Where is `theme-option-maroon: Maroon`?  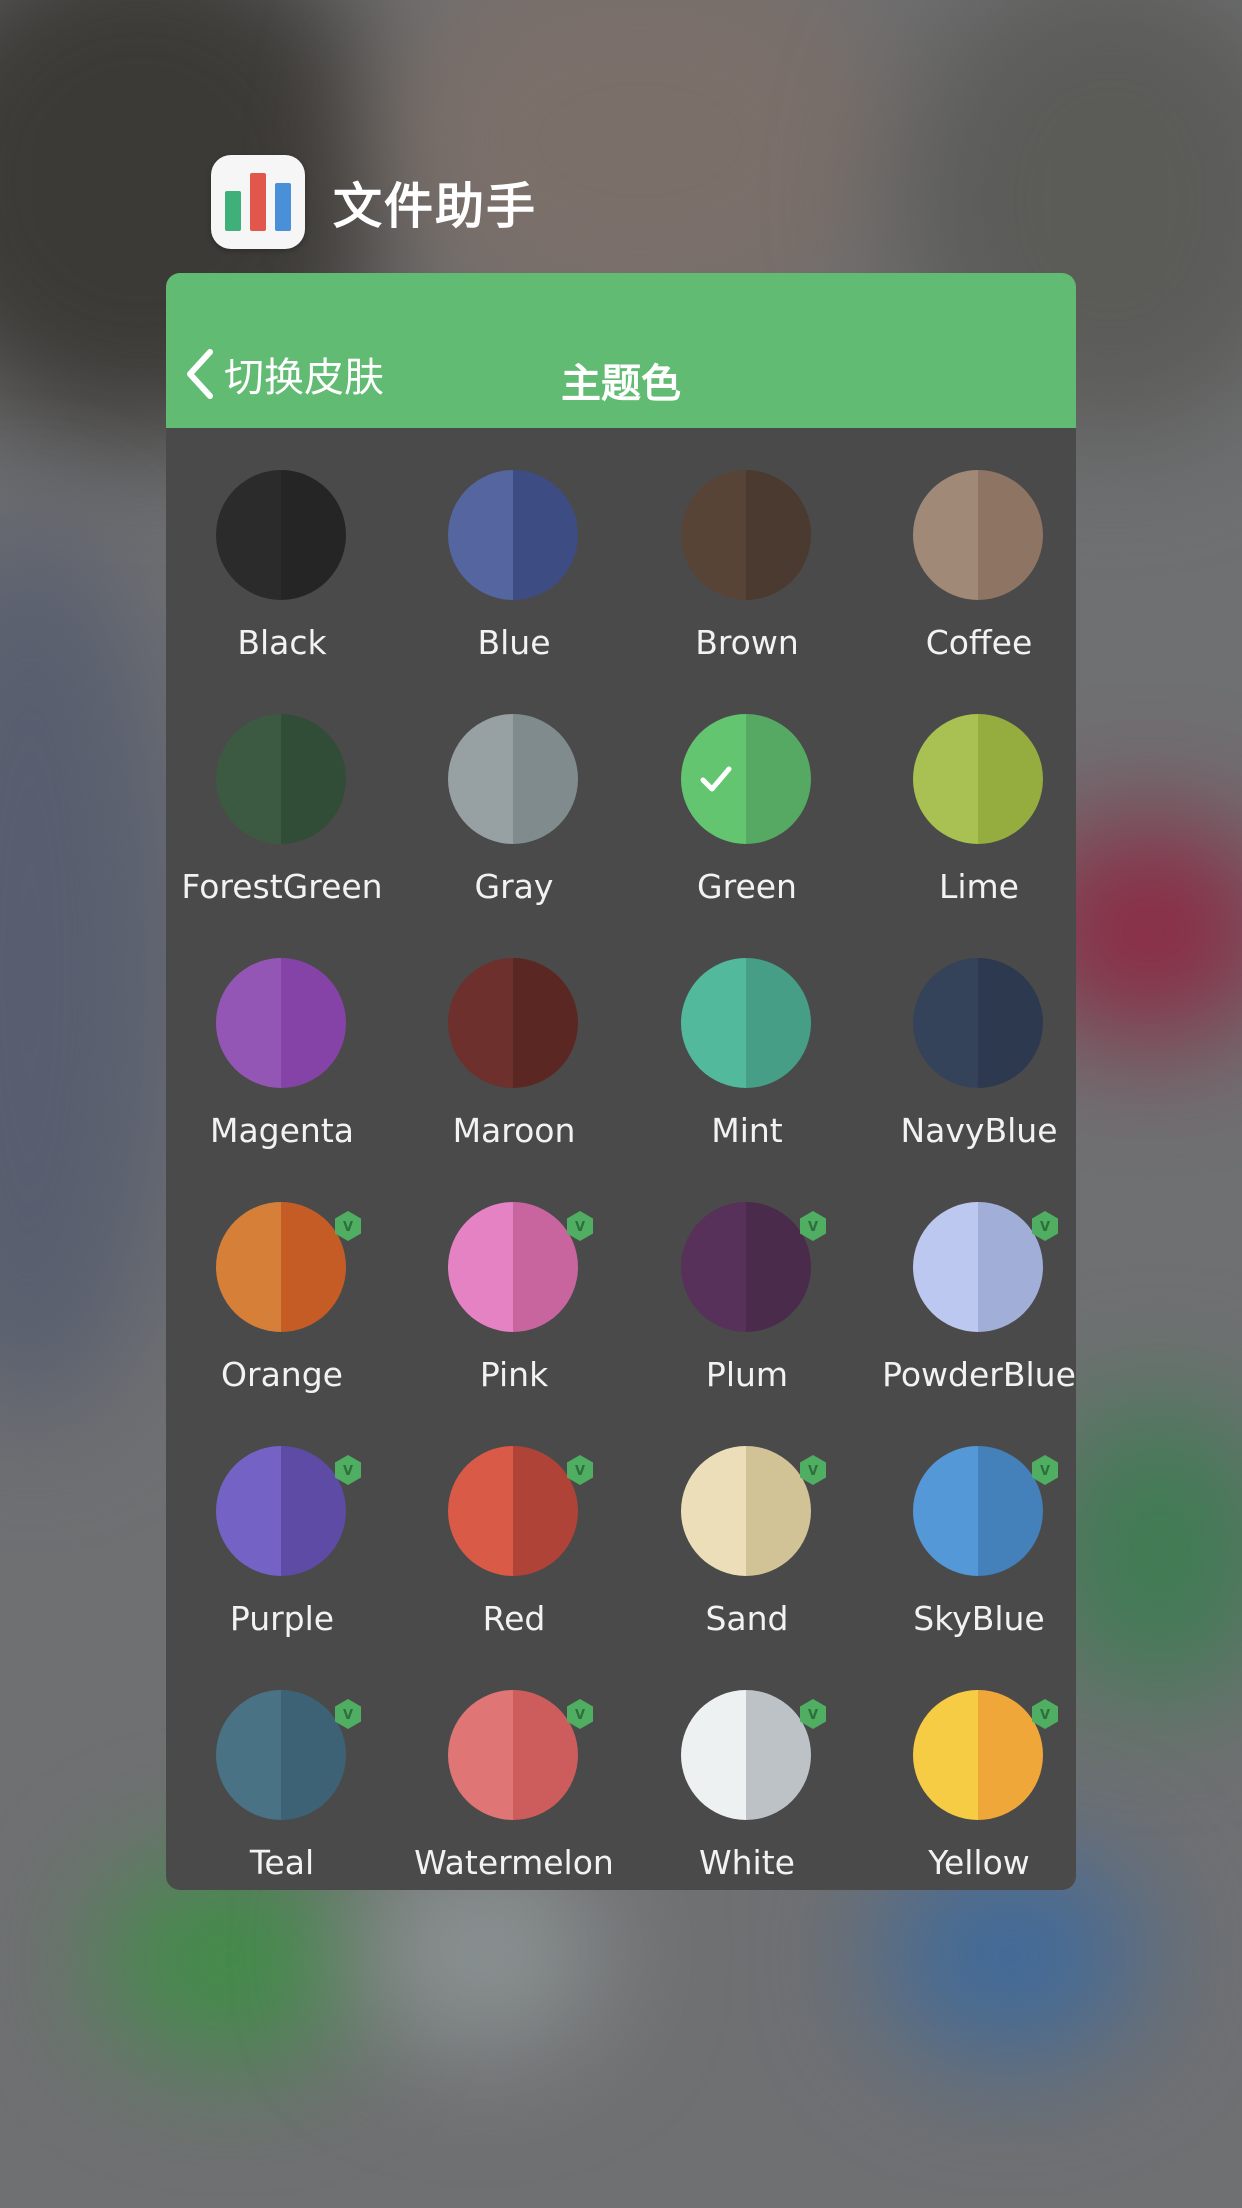 theme-option-maroon: Maroon is located at coordinates (514, 1038).